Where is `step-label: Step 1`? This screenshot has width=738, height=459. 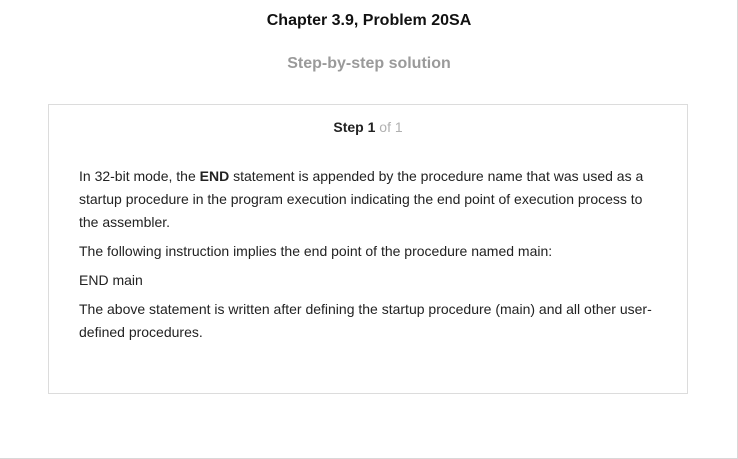 step-label: Step 1 is located at coordinates (354, 127).